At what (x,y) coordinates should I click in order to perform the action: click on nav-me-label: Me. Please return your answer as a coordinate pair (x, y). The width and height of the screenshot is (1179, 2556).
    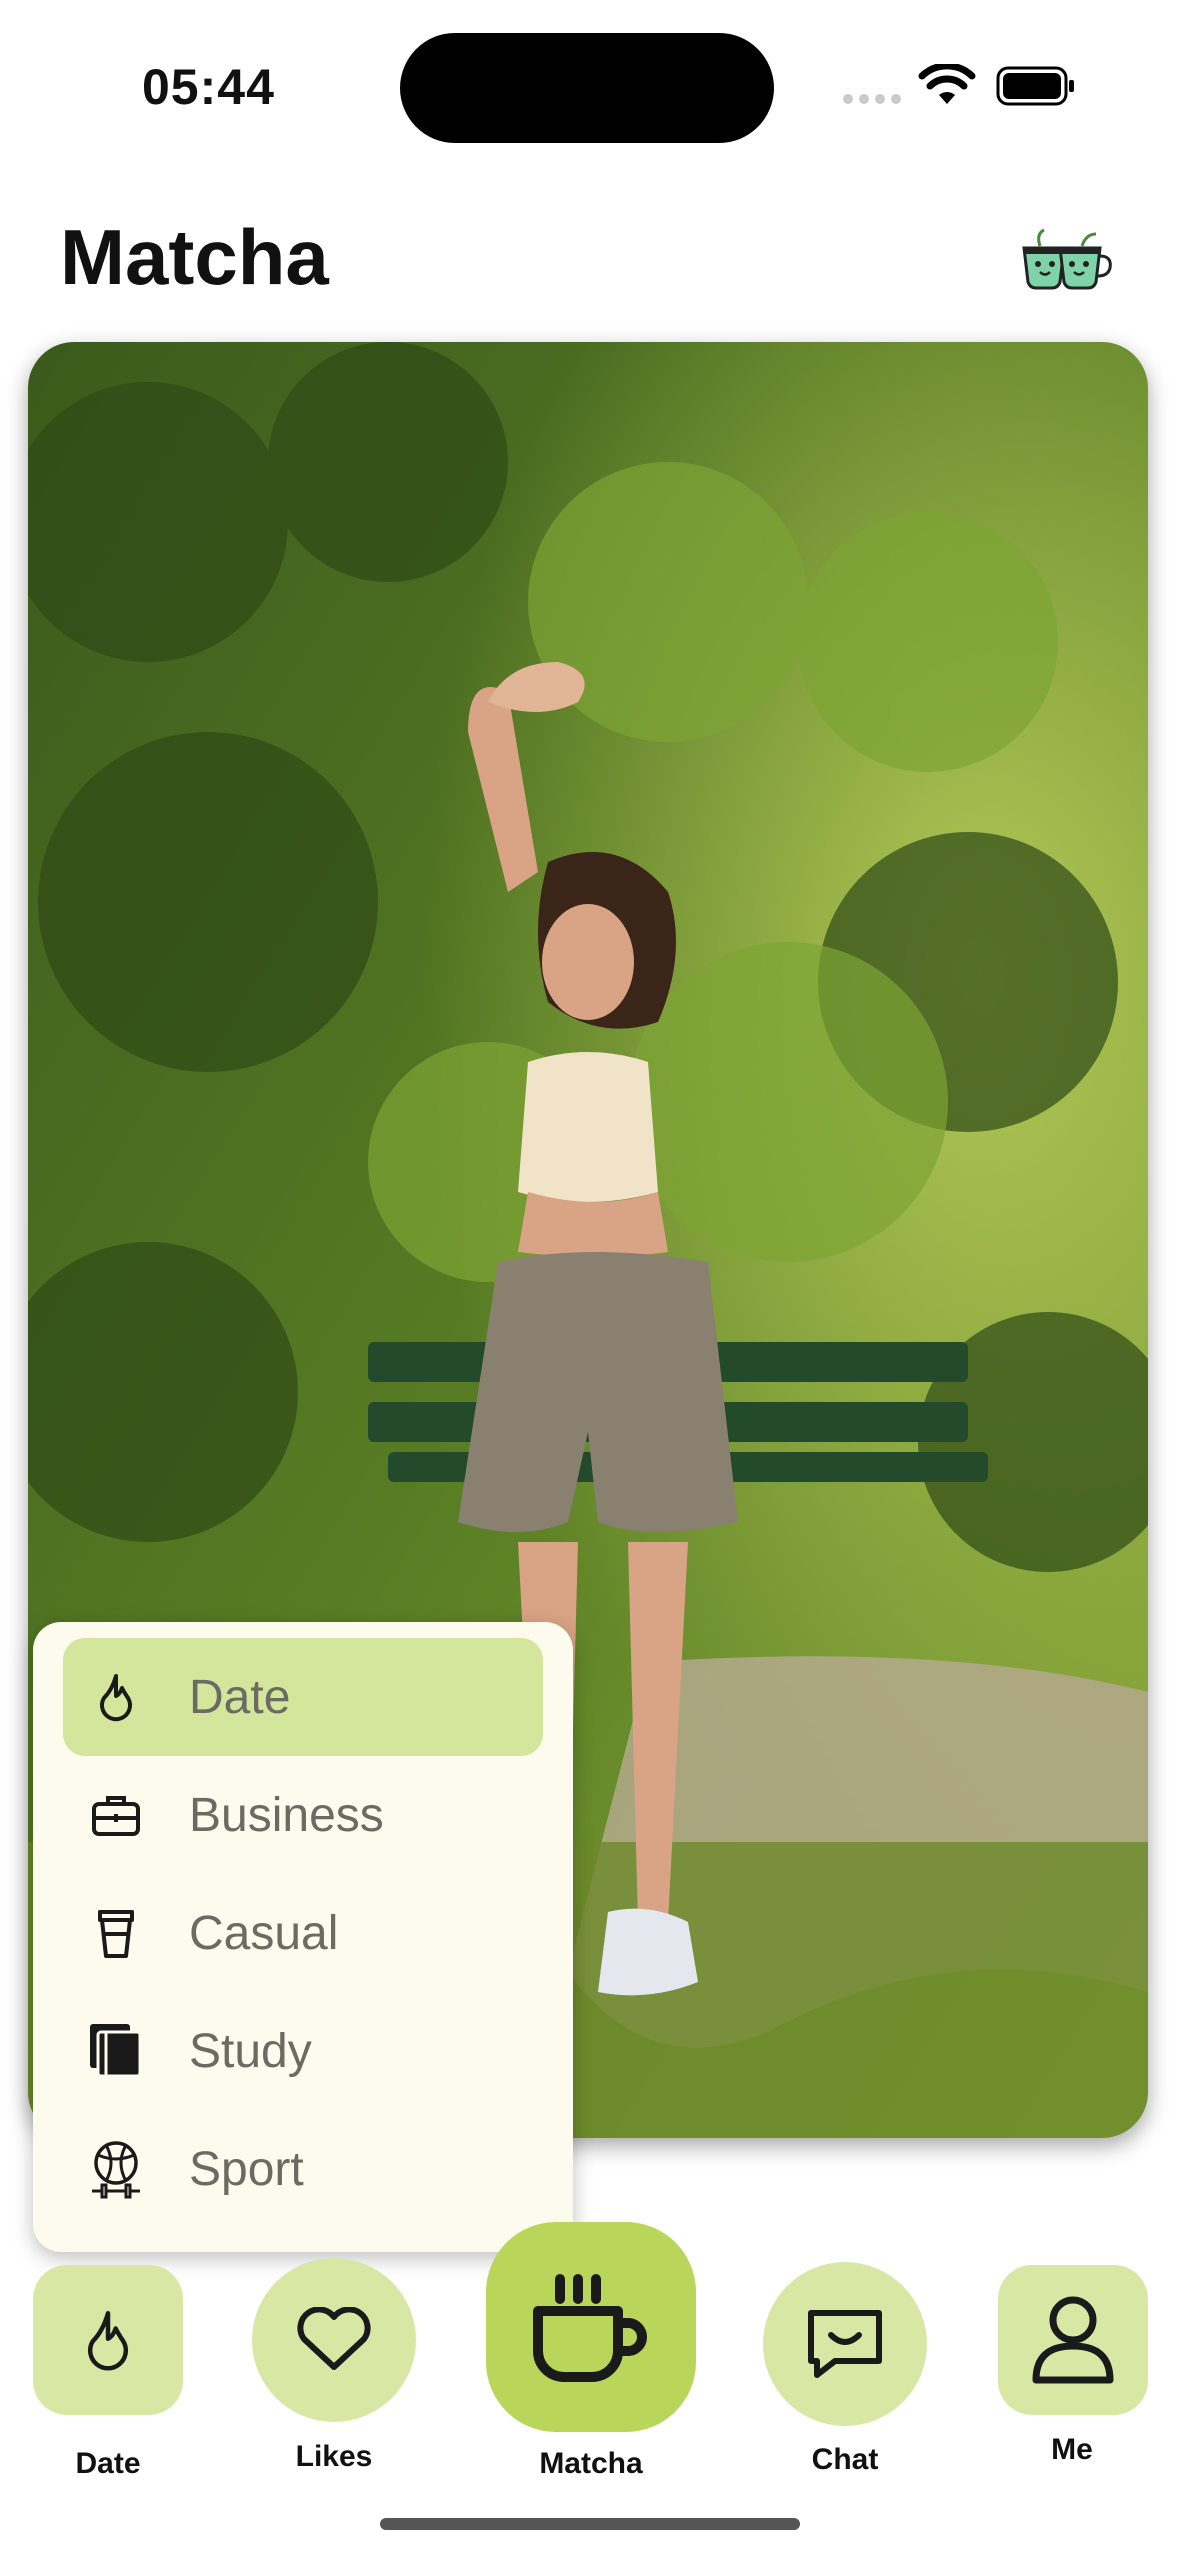
    Looking at the image, I should click on (1072, 2449).